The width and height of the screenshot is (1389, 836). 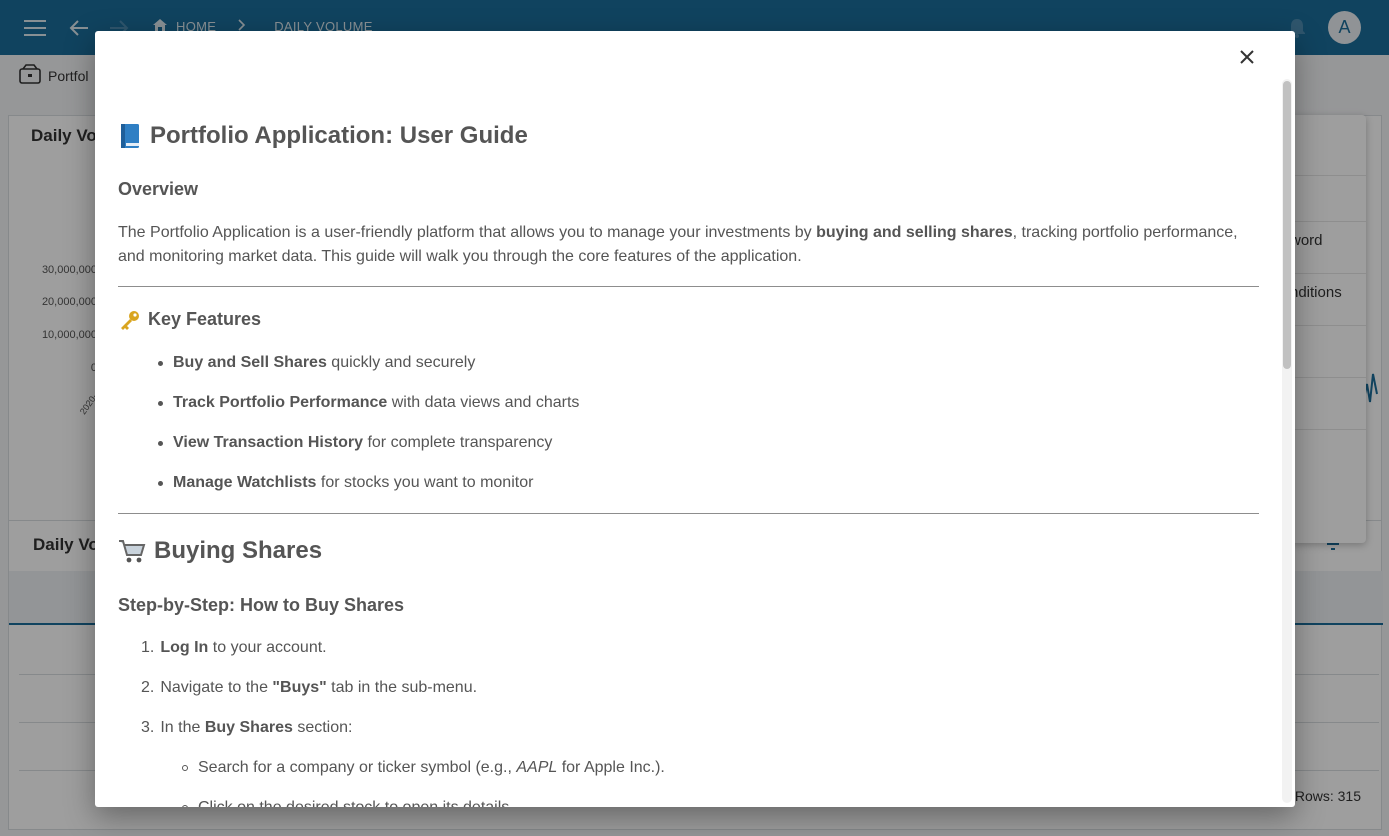 What do you see at coordinates (130, 136) in the screenshot?
I see `book-icon` at bounding box center [130, 136].